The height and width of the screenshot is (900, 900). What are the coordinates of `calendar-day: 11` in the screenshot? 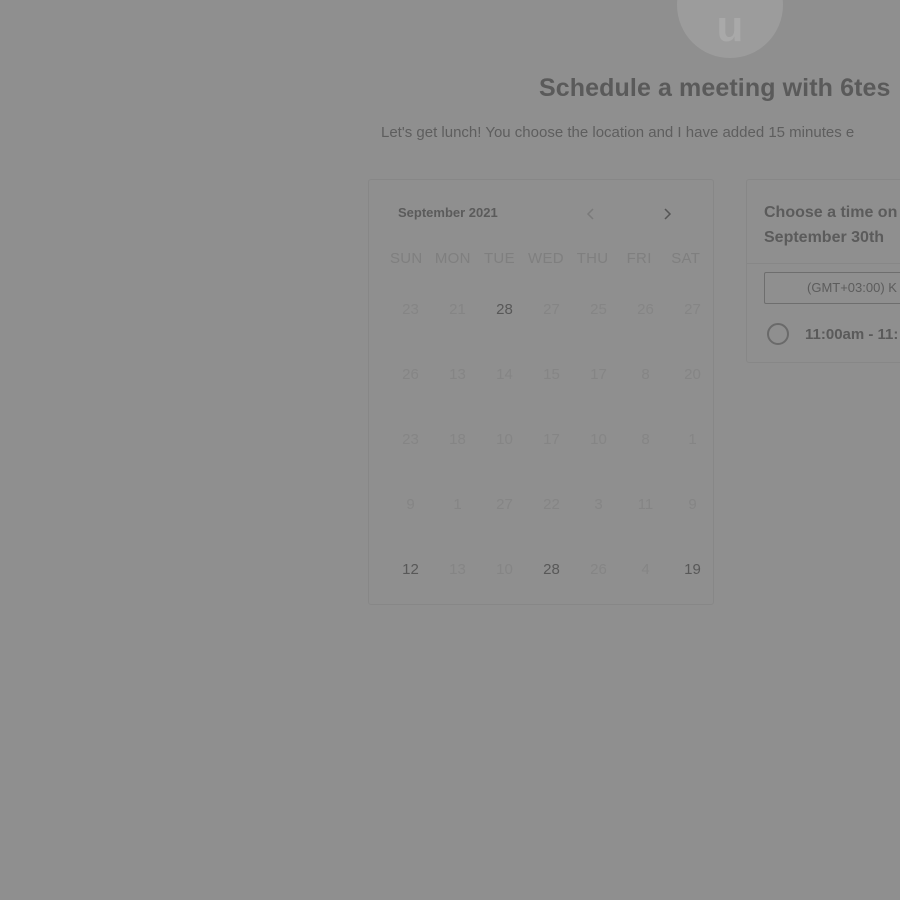 It's located at (645, 504).